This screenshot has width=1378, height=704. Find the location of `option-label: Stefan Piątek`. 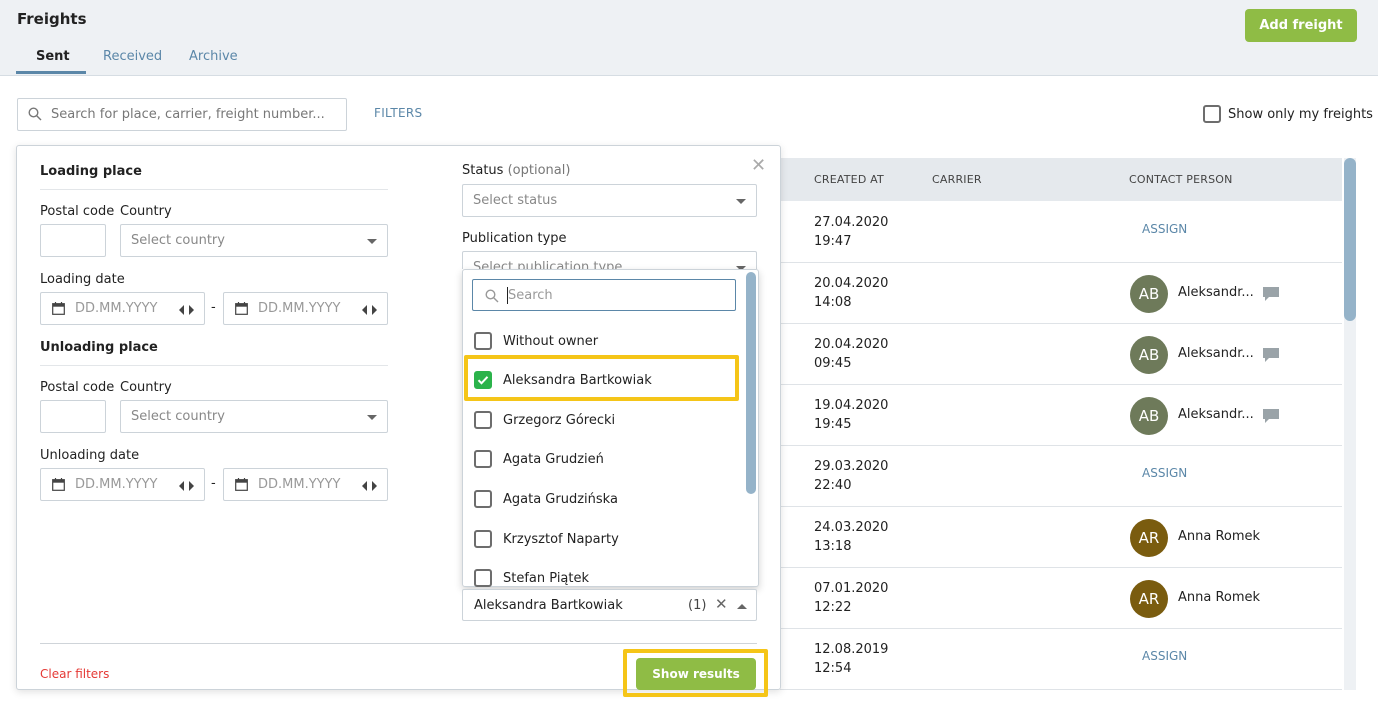

option-label: Stefan Piątek is located at coordinates (546, 578).